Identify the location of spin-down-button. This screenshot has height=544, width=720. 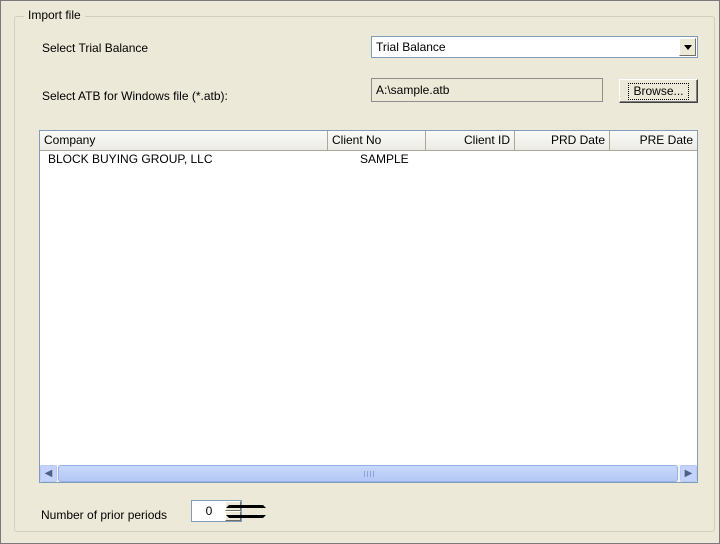
(245, 516).